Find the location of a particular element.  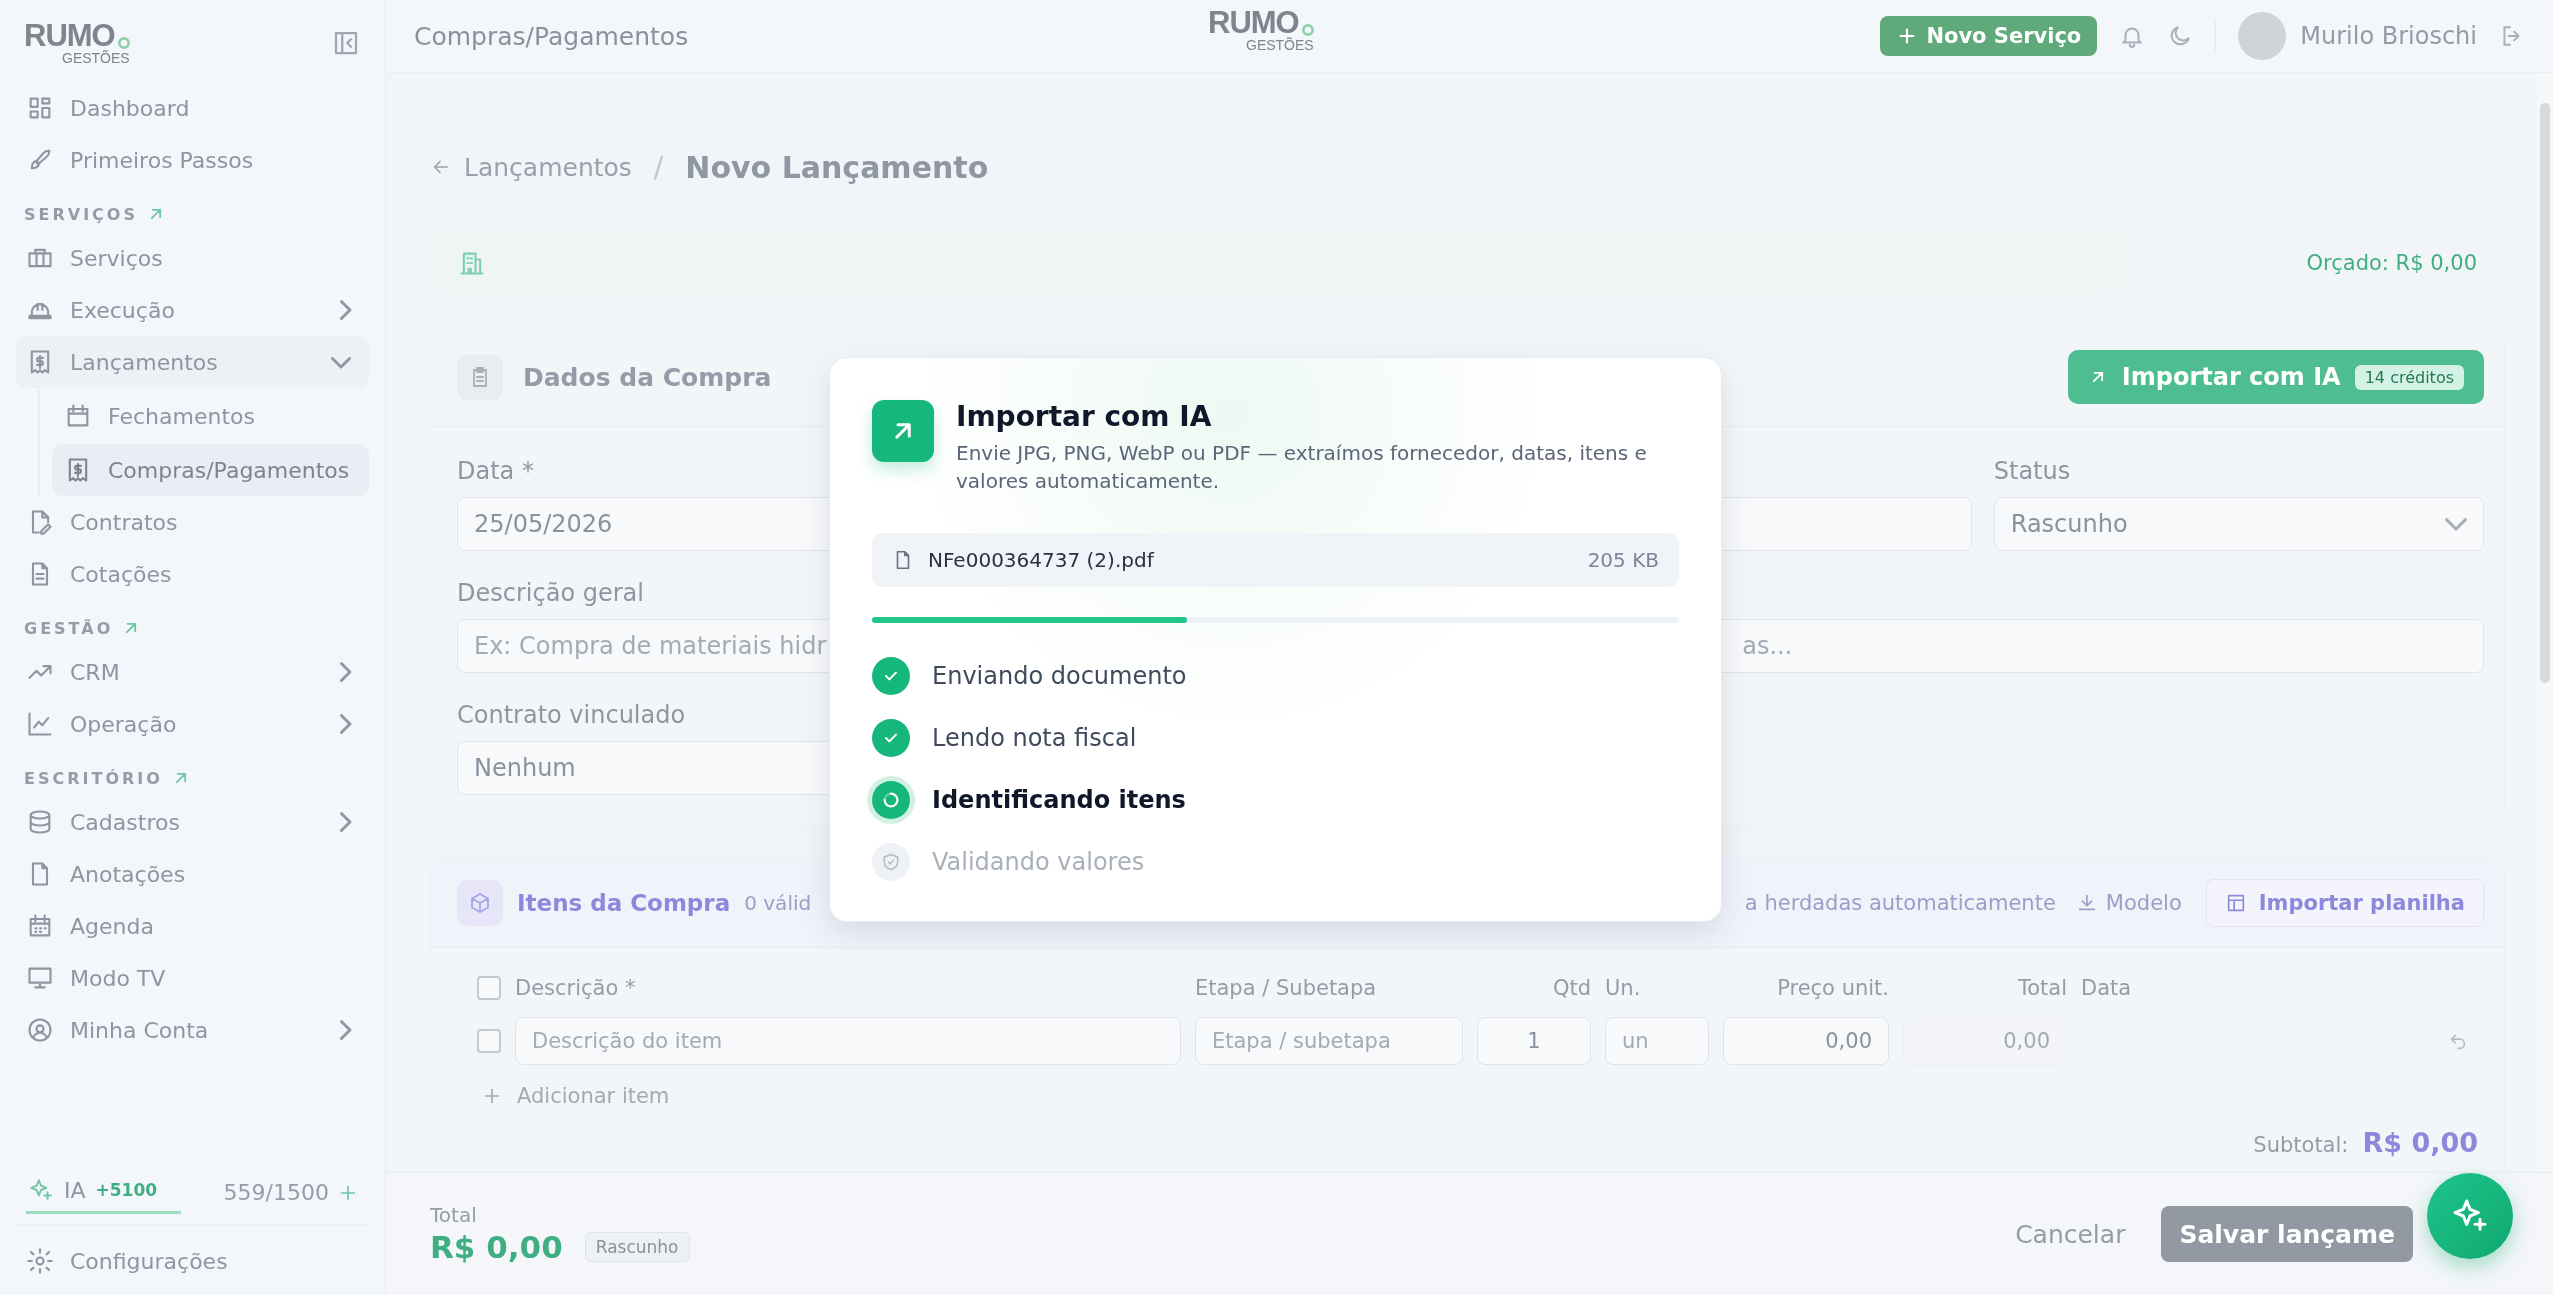

column-header: Descrição * is located at coordinates (576, 988).